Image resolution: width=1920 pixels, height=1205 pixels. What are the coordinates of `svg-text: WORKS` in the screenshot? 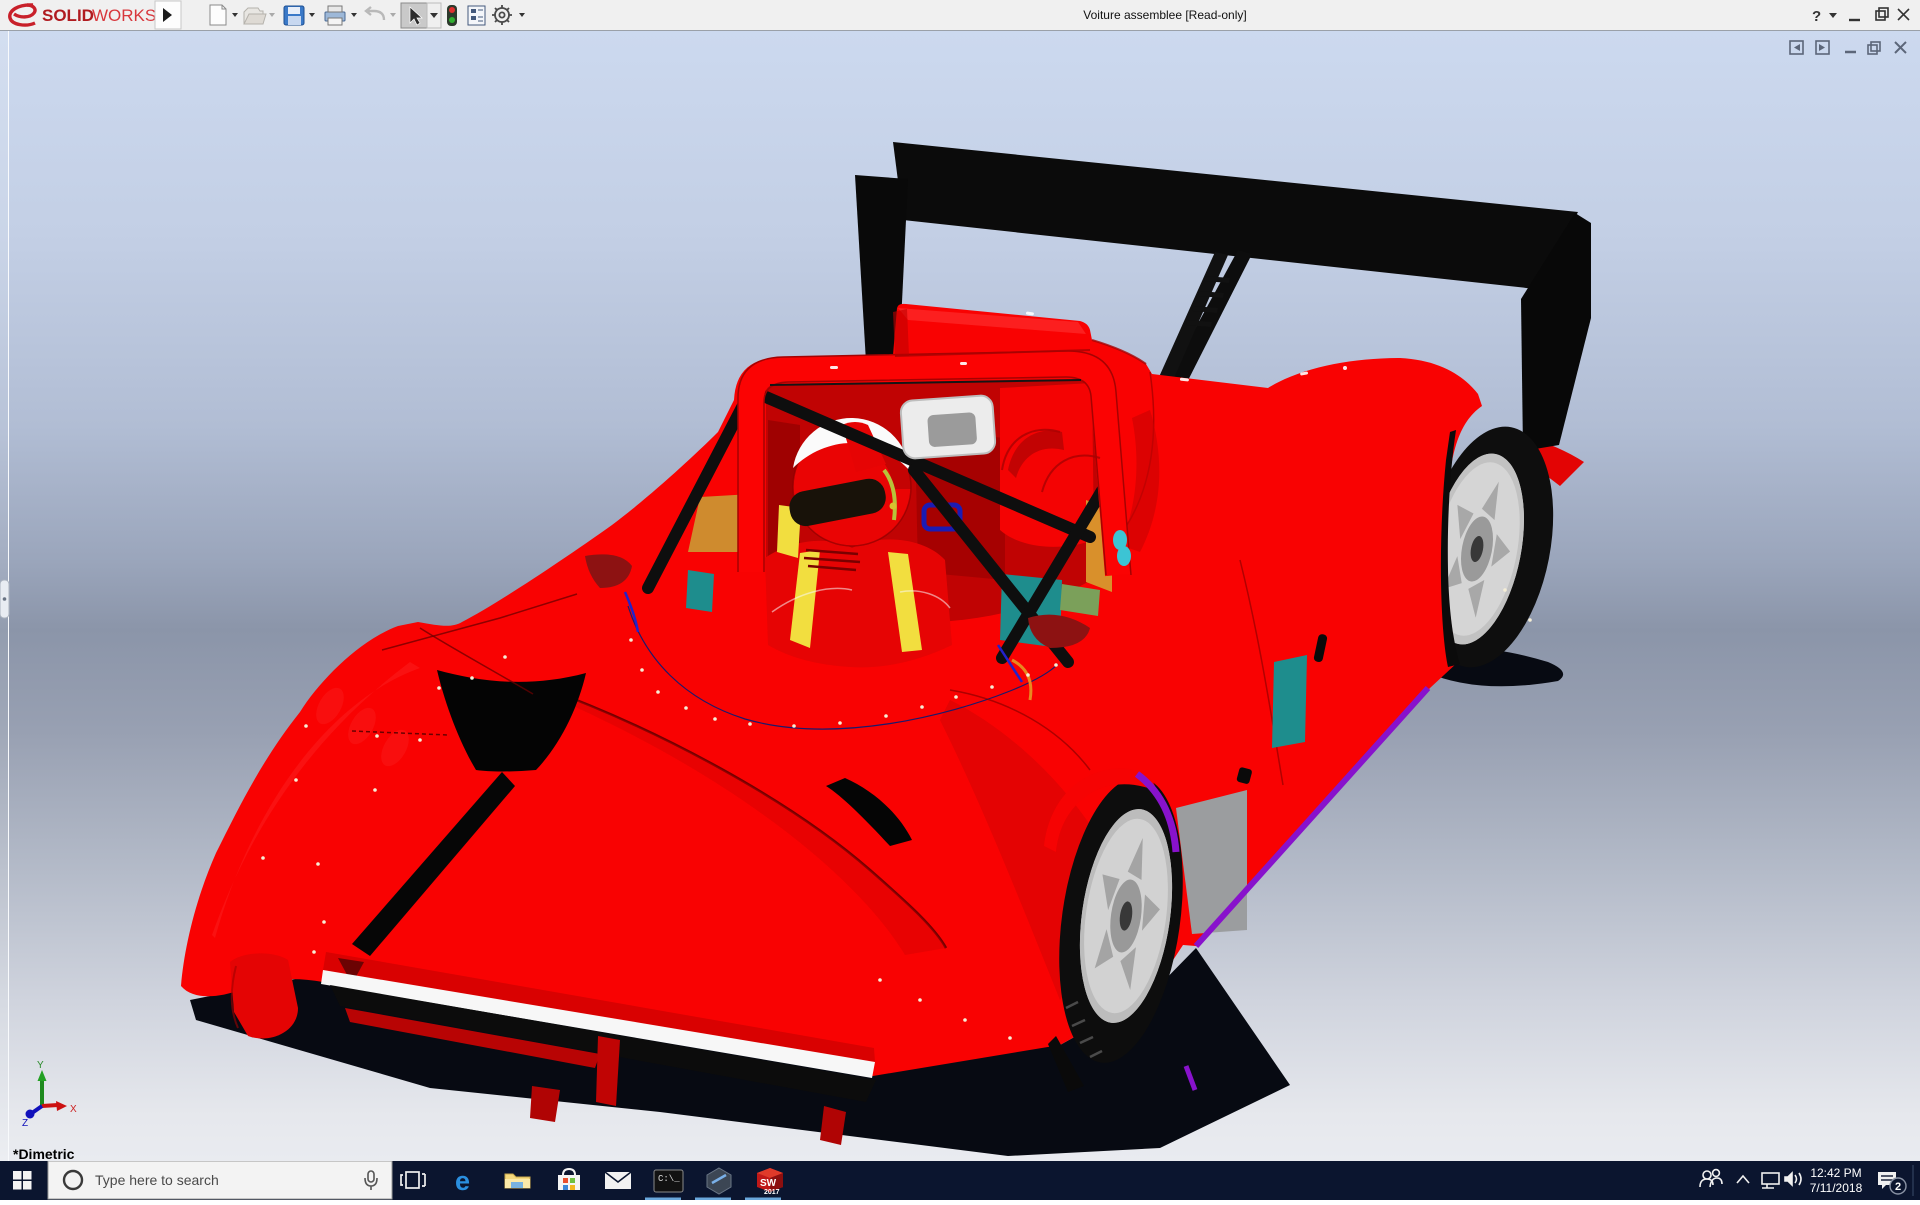 It's located at (124, 15).